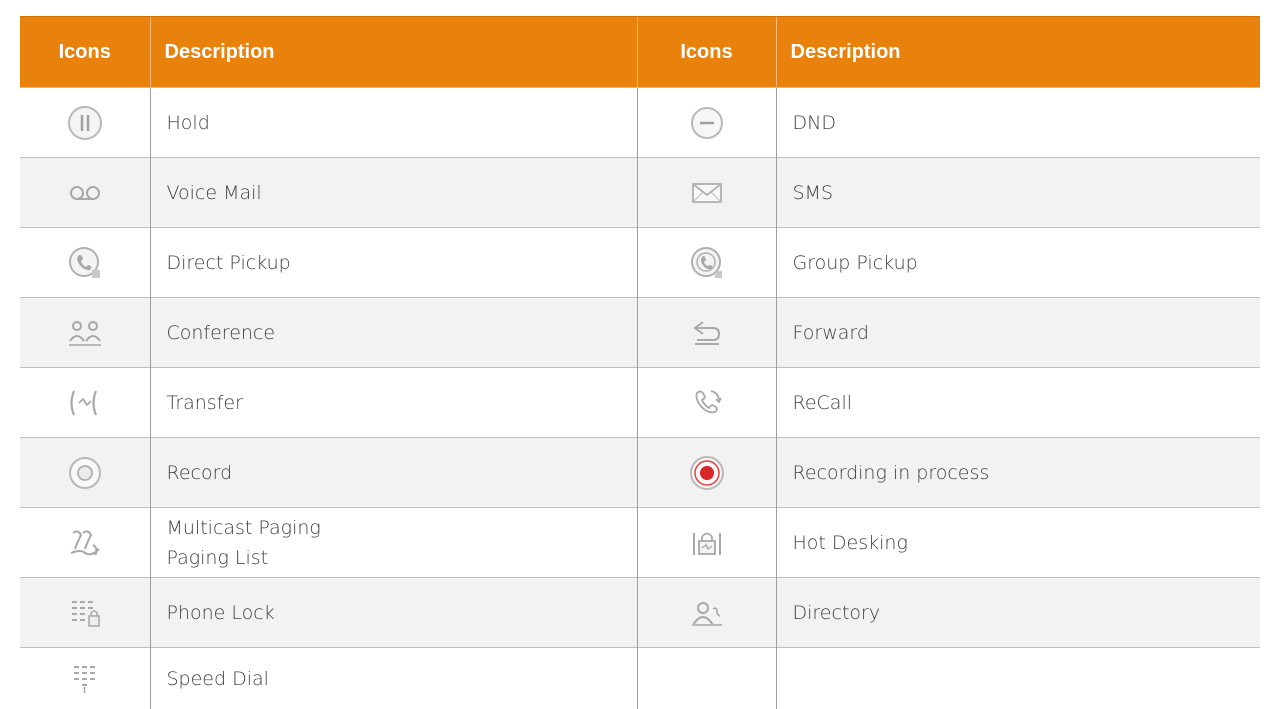  Describe the element at coordinates (1017, 612) in the screenshot. I see `description-cell: Directory` at that location.